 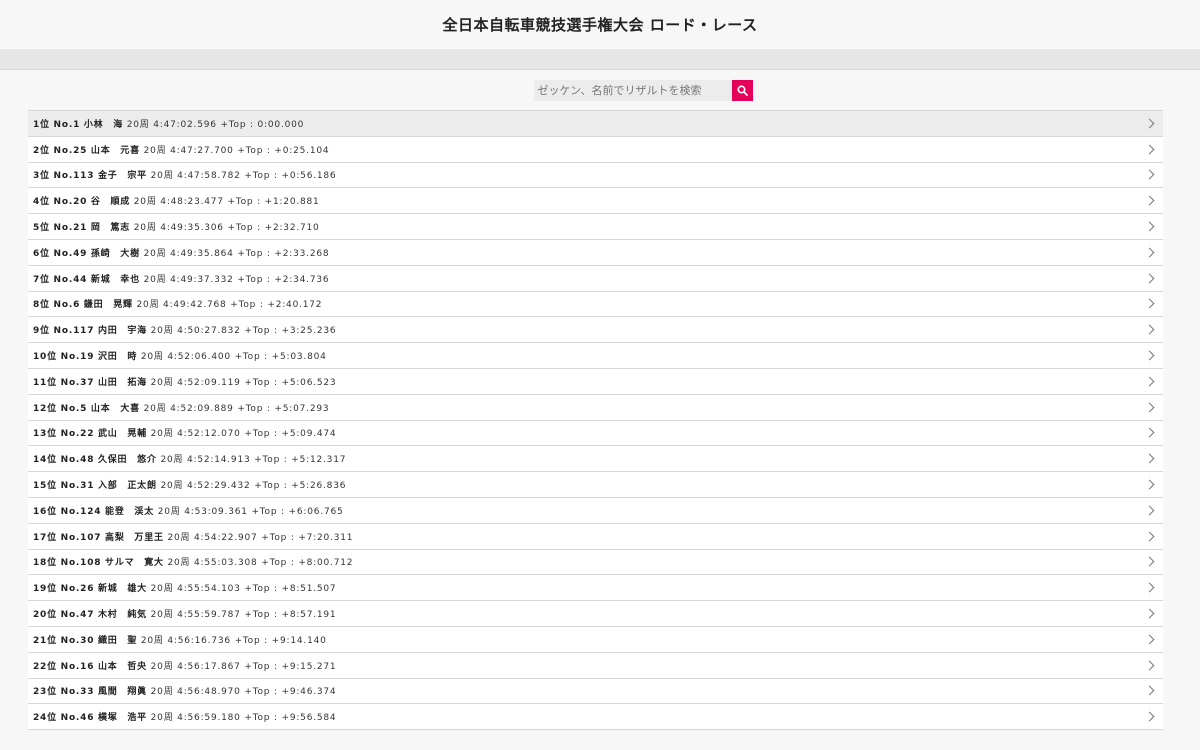 I want to click on search-input, so click(x=632, y=90).